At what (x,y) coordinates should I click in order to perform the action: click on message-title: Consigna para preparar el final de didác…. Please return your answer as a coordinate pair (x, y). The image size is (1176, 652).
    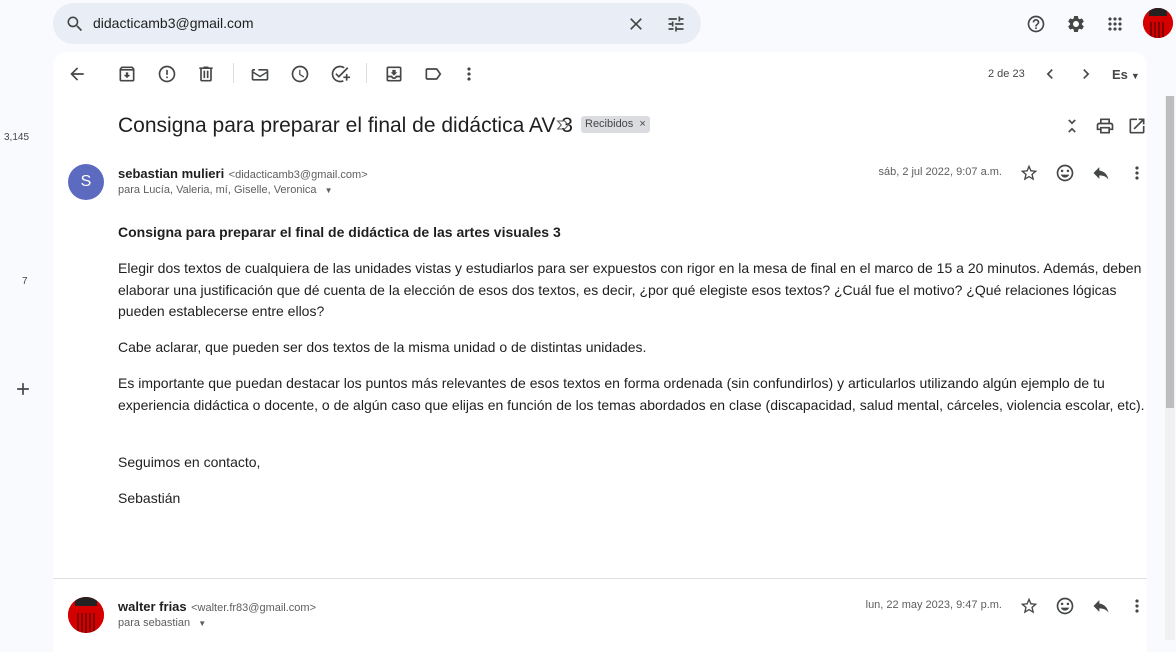
    Looking at the image, I should click on (339, 232).